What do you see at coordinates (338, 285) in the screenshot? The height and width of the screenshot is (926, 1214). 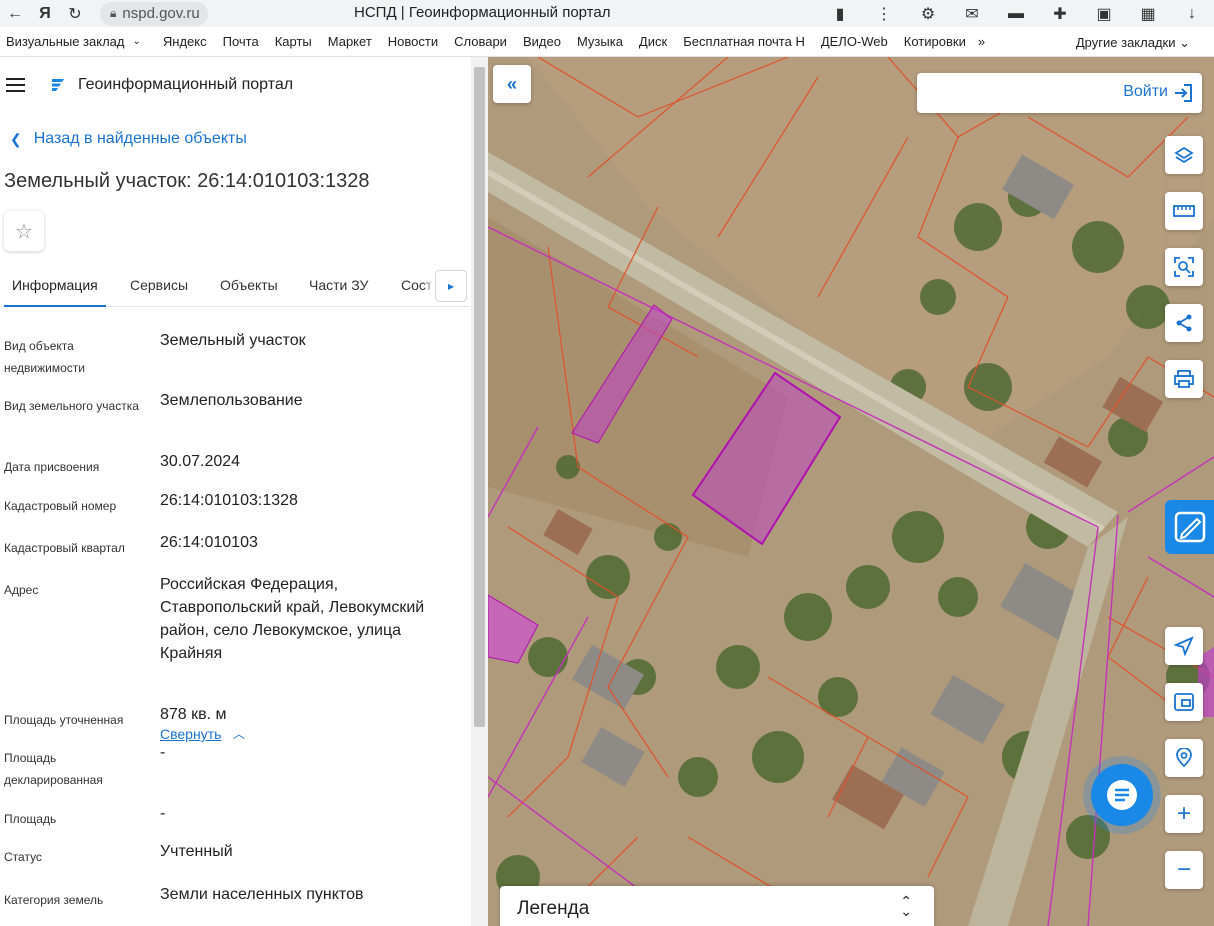 I see `tab-parts: Части ЗУ` at bounding box center [338, 285].